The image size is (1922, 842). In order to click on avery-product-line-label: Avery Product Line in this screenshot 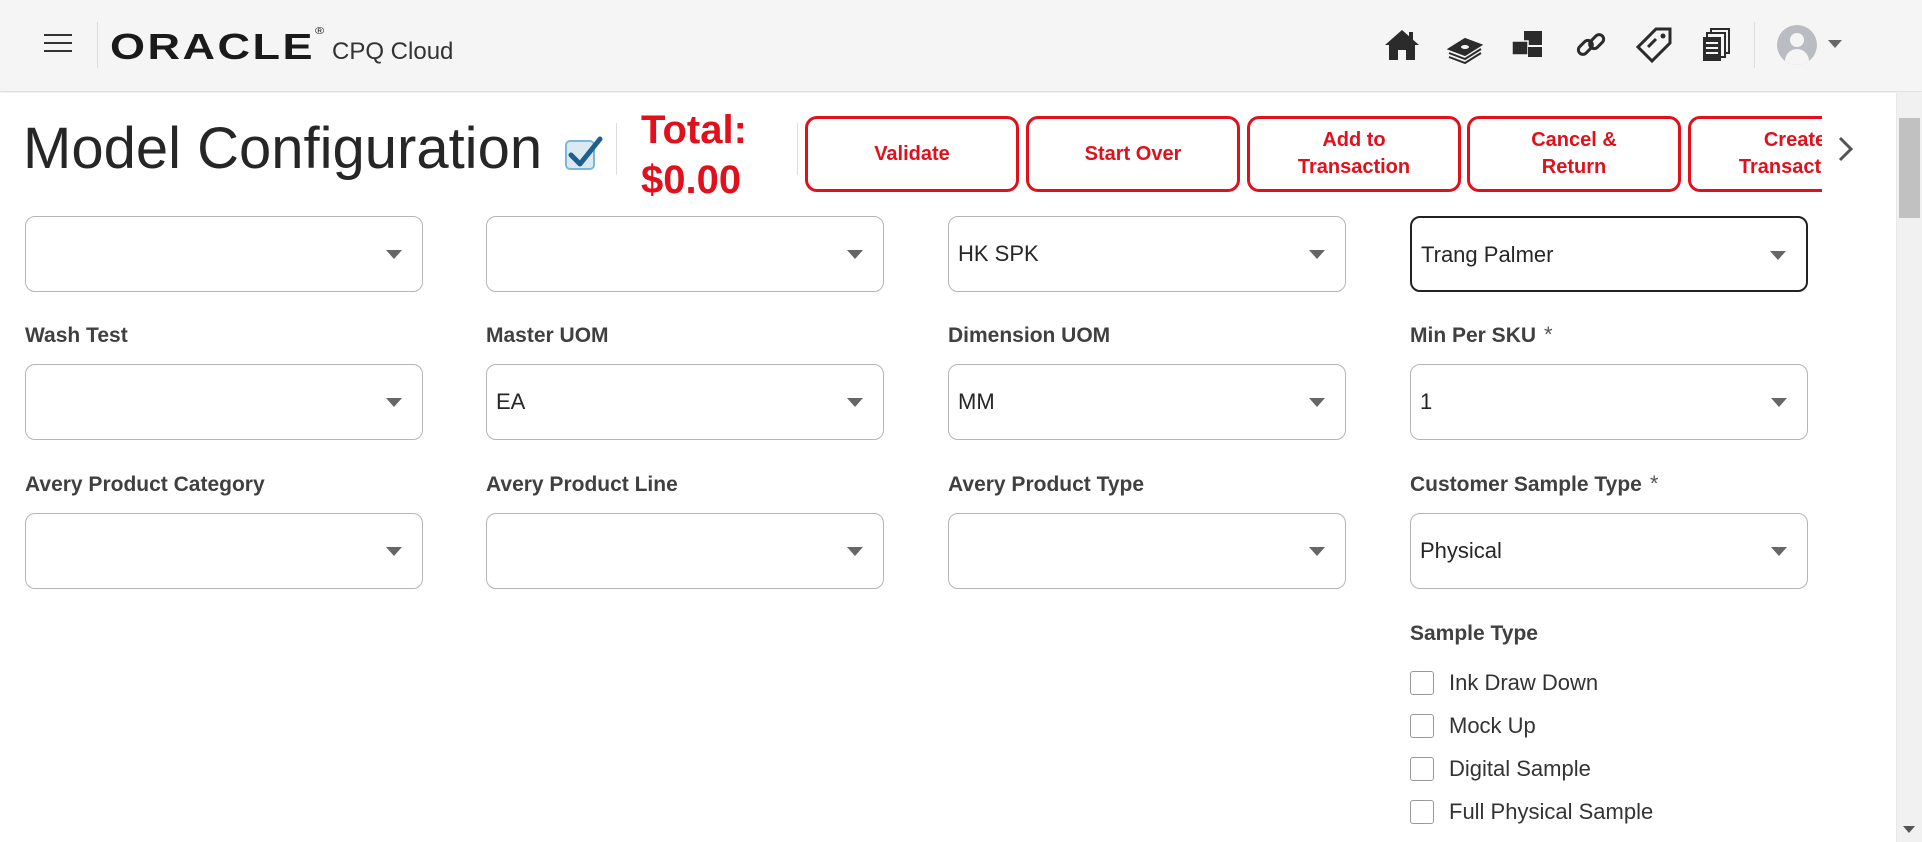, I will do `click(582, 484)`.